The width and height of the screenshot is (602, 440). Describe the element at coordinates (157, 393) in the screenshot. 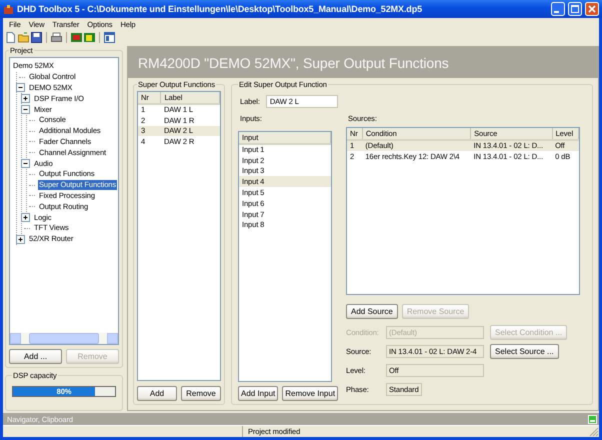

I see `button: Add` at that location.